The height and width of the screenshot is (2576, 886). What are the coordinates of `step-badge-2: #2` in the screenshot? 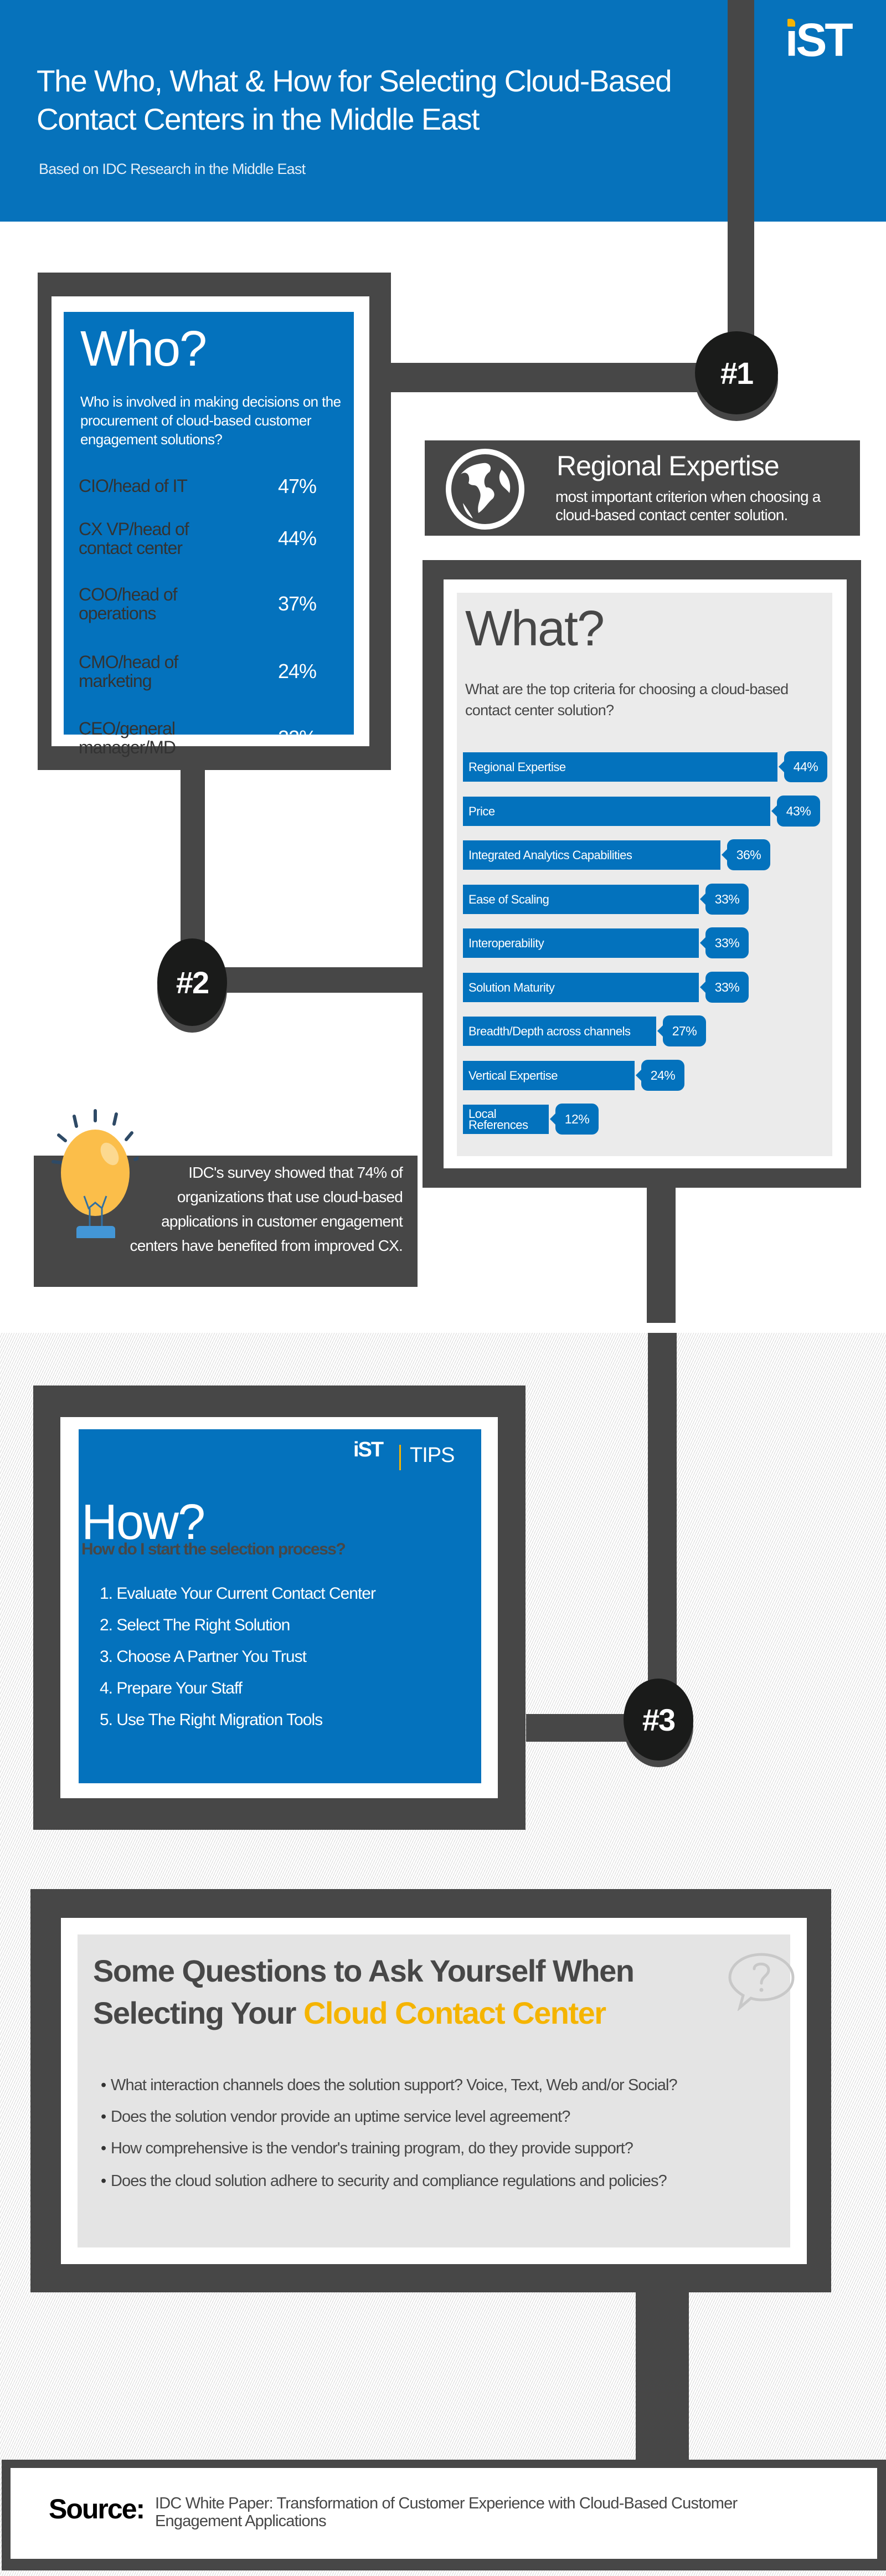 It's located at (192, 982).